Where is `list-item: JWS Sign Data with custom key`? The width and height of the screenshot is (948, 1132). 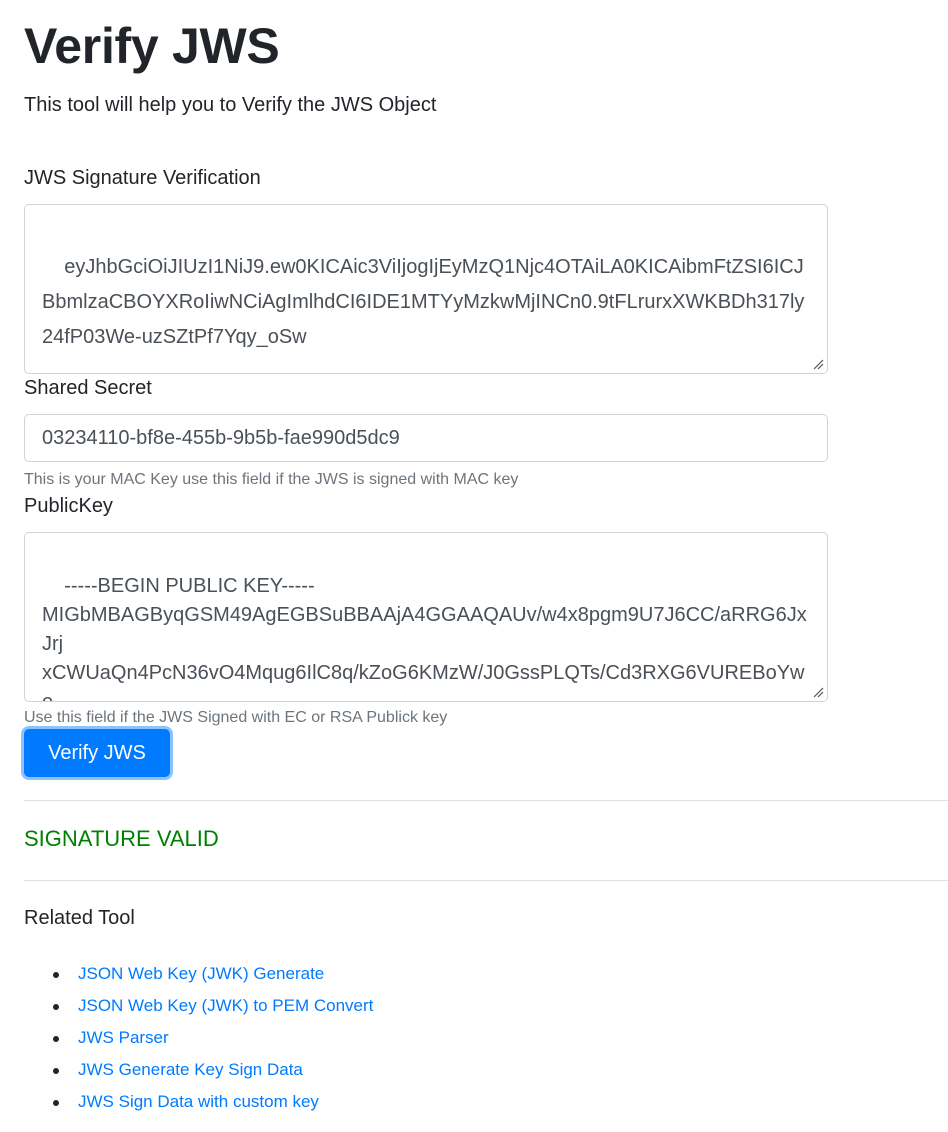
list-item: JWS Sign Data with custom key is located at coordinates (198, 1104).